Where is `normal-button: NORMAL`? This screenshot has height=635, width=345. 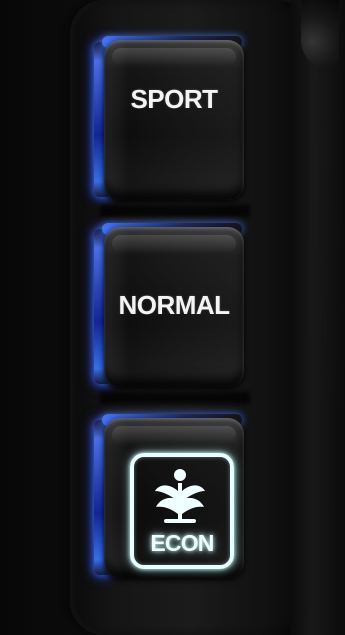
normal-button: NORMAL is located at coordinates (174, 307).